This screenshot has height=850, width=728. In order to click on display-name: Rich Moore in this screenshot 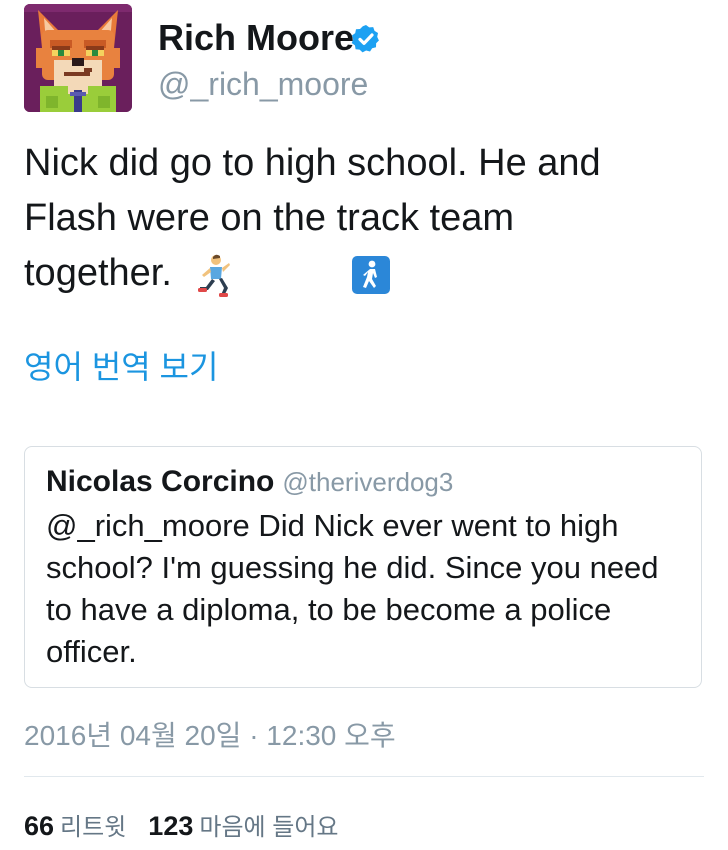, I will do `click(256, 38)`.